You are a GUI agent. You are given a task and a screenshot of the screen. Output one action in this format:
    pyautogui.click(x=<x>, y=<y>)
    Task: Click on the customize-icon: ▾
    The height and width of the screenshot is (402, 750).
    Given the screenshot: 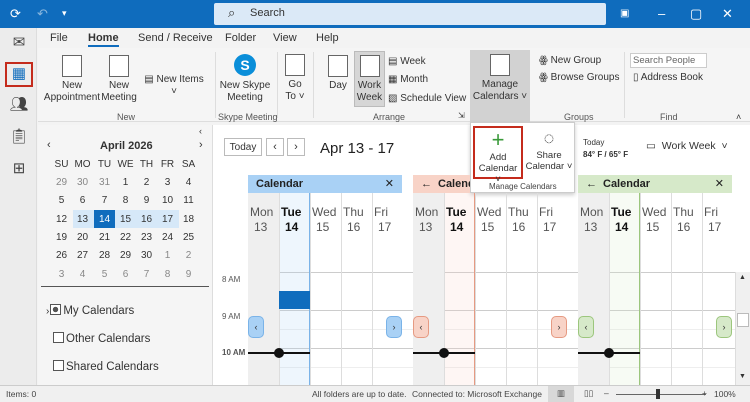 What is the action you would take?
    pyautogui.click(x=64, y=13)
    